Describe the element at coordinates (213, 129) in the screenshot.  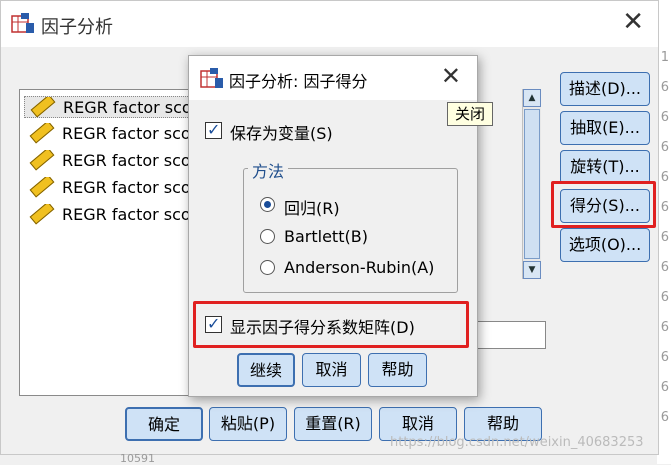
I see `save-as-variables-checkbox` at that location.